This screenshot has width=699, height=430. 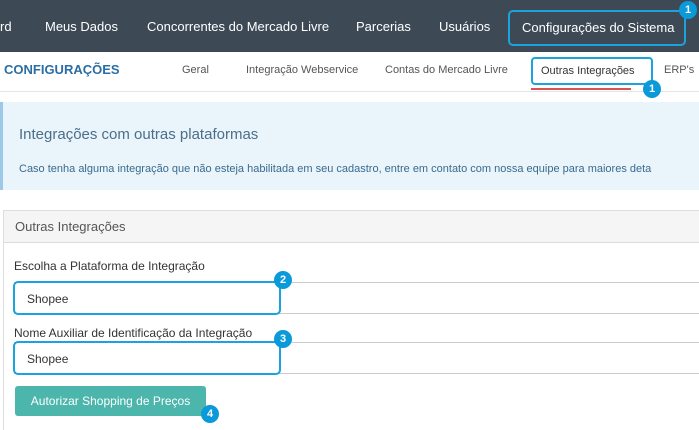 I want to click on nav-item-parcerias: Parcerias, so click(x=383, y=26).